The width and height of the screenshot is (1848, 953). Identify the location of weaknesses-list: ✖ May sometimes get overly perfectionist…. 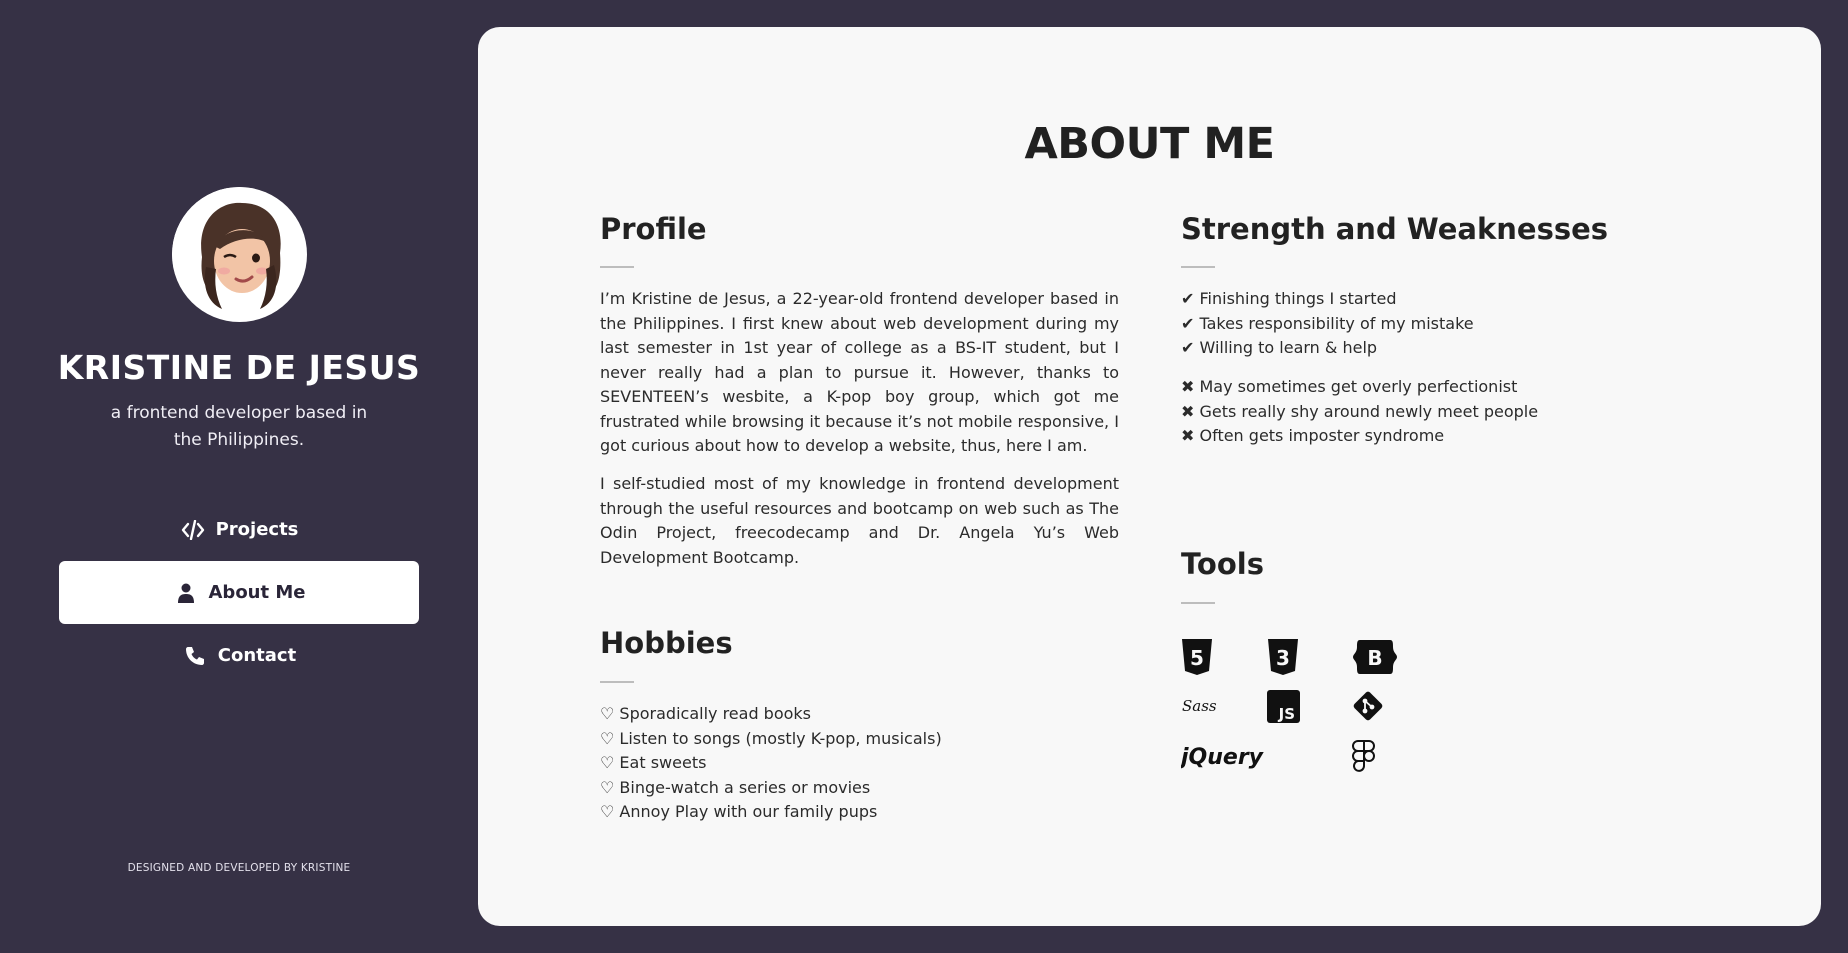
(1359, 412).